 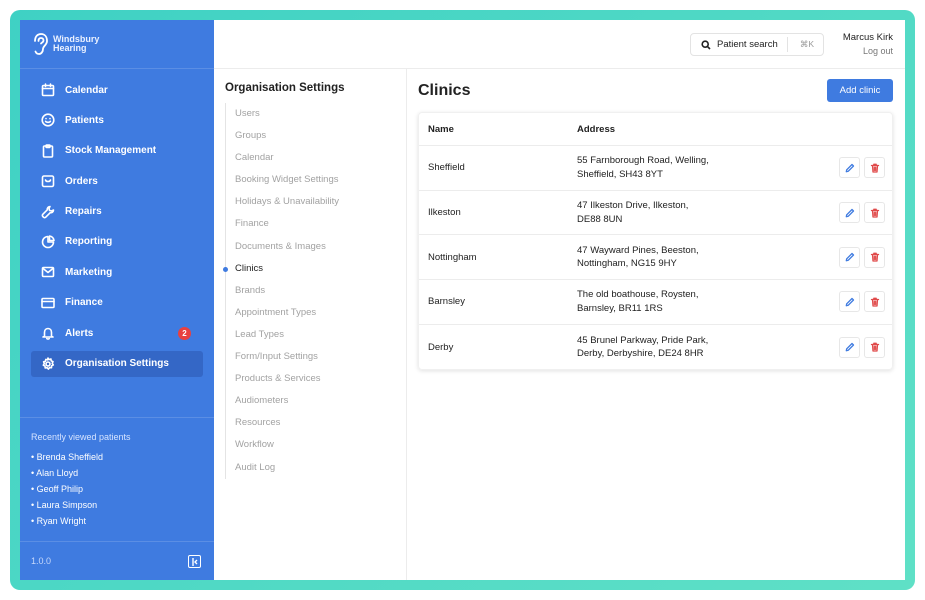 What do you see at coordinates (48, 303) in the screenshot?
I see `credit-card-icon` at bounding box center [48, 303].